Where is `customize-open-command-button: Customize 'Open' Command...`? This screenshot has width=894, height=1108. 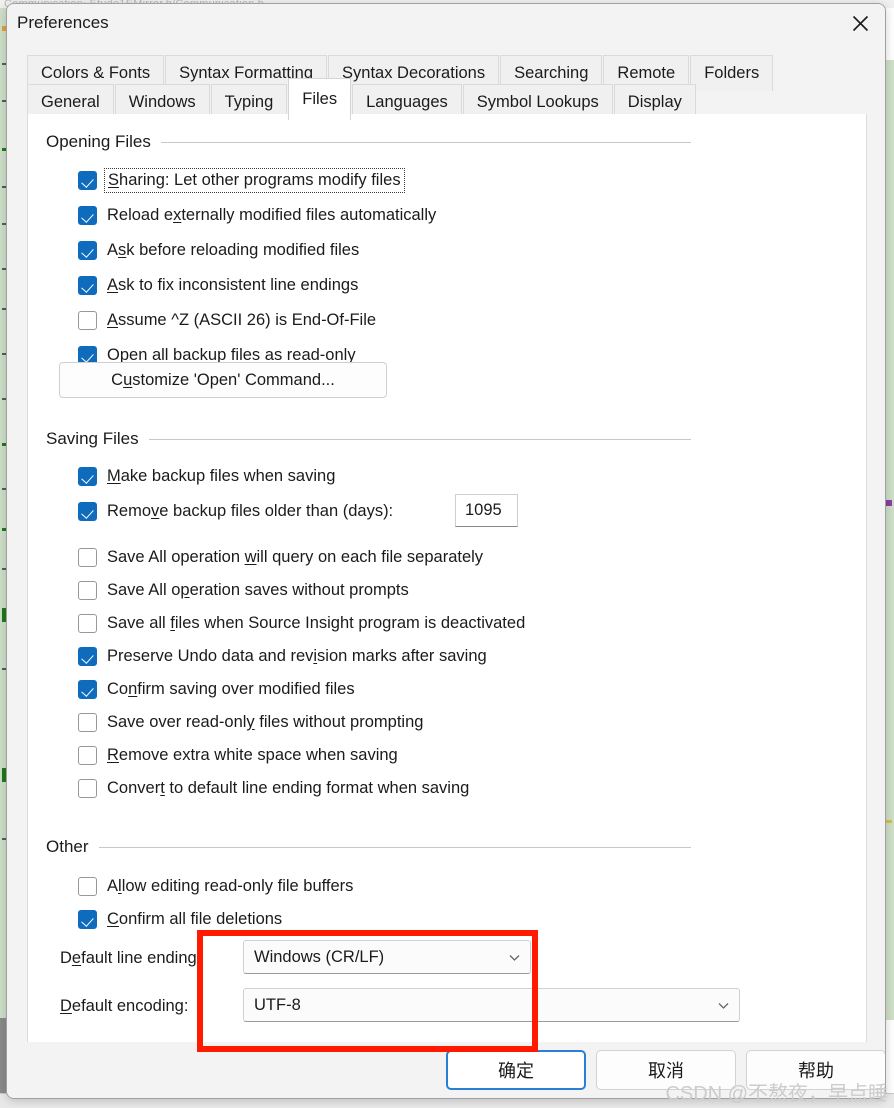
customize-open-command-button: Customize 'Open' Command... is located at coordinates (223, 380).